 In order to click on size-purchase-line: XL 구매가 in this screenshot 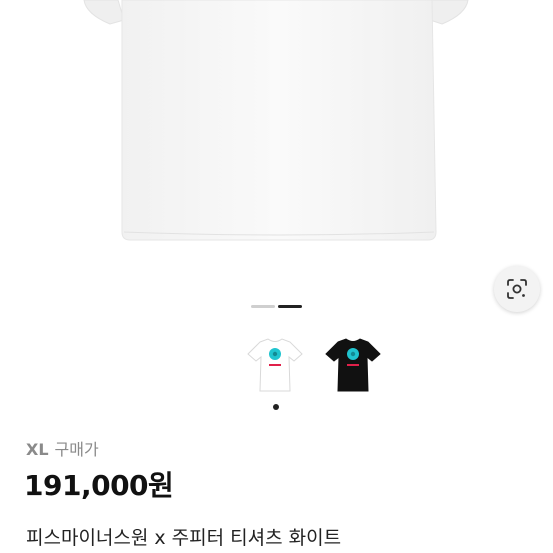, I will do `click(62, 448)`.